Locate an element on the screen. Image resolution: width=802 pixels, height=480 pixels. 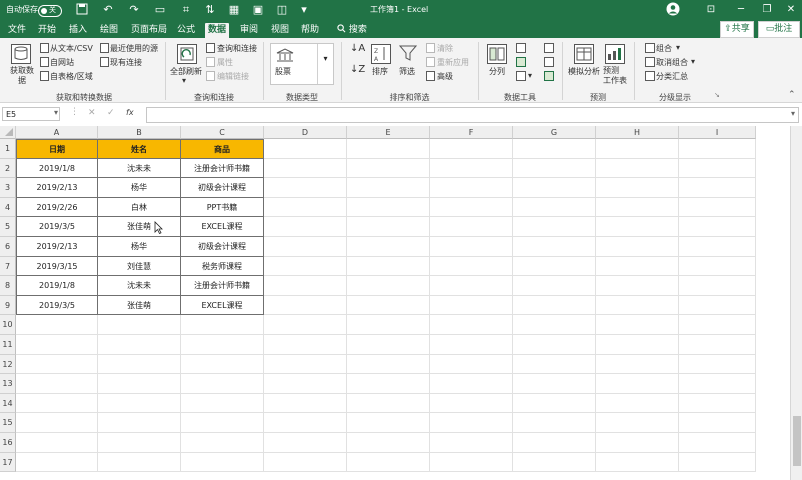
select-all-corner is located at coordinates (8, 132).